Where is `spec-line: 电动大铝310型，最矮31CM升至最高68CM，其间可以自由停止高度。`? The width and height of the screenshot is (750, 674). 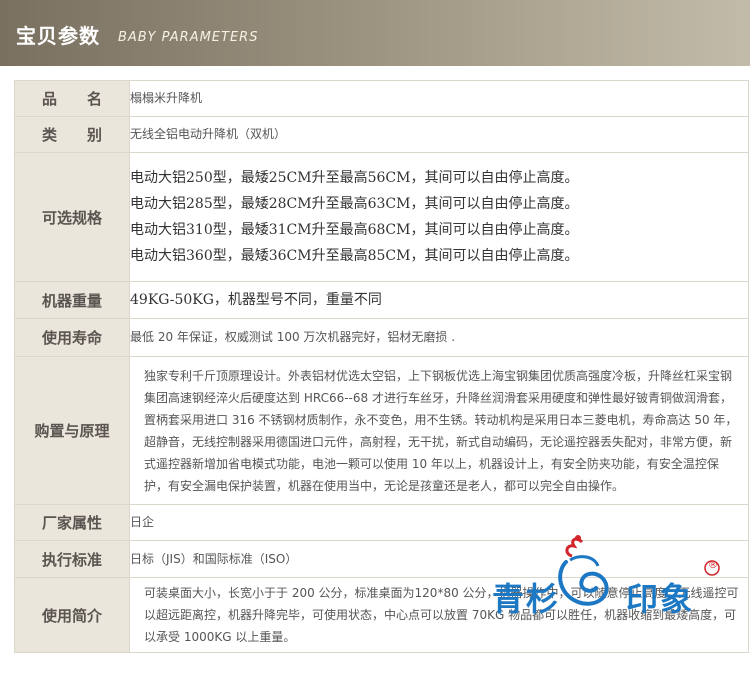 spec-line: 电动大铝310型，最矮31CM升至最高68CM，其间可以自由停止高度。 is located at coordinates (354, 230).